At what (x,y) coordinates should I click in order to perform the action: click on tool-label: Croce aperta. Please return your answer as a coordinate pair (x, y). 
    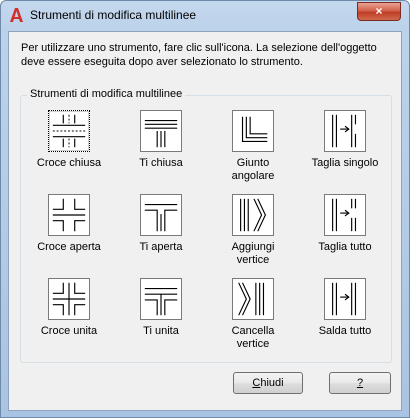
    Looking at the image, I should click on (69, 247).